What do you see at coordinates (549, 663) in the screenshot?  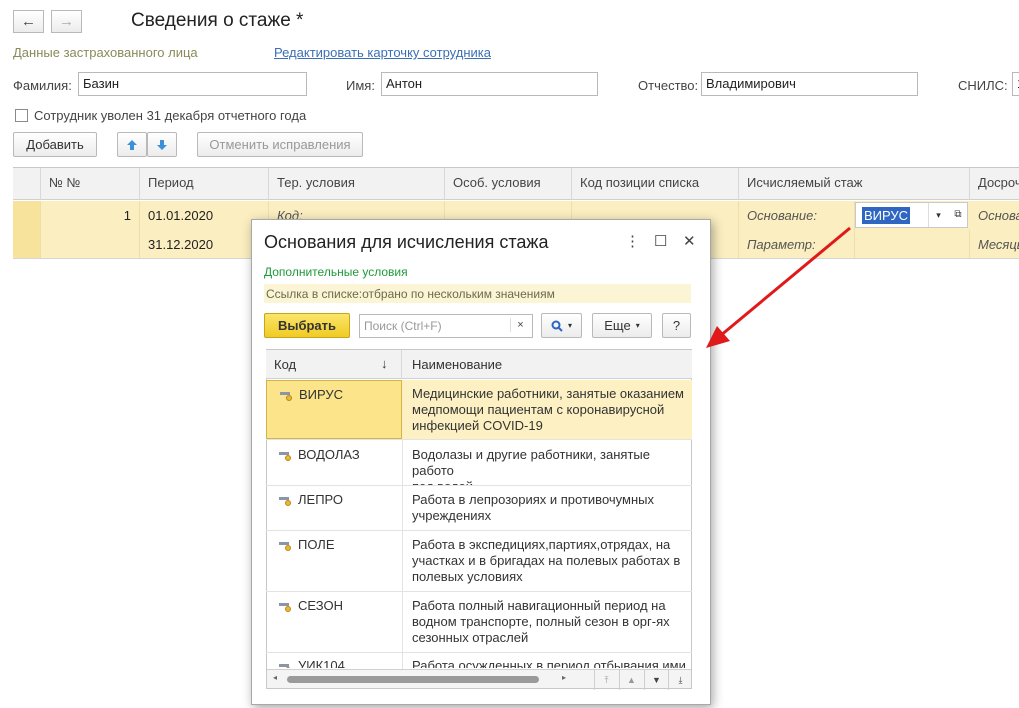 I see `list-item-name: Работа осужденных в период отбывания ими` at bounding box center [549, 663].